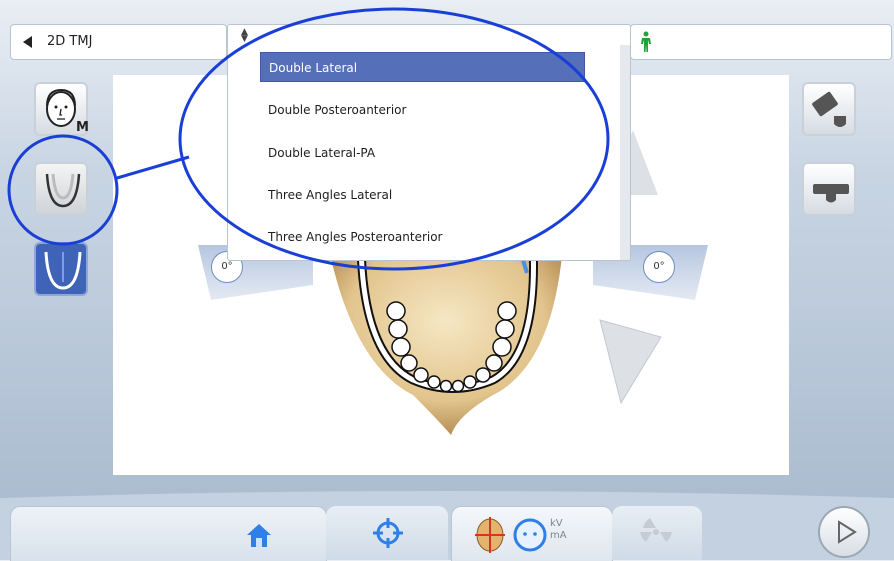  Describe the element at coordinates (422, 153) in the screenshot. I see `dropdown-item-double-lateral-pa: Double Lateral-PA` at that location.